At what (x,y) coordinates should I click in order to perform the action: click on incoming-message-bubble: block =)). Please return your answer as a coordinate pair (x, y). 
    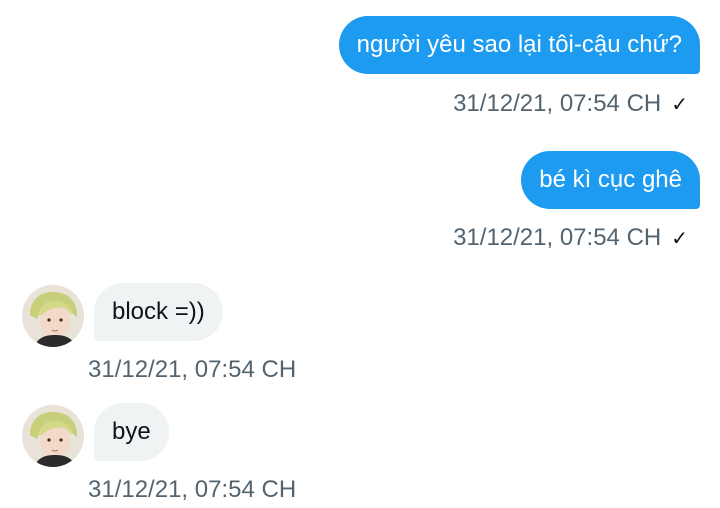
    Looking at the image, I should click on (158, 312).